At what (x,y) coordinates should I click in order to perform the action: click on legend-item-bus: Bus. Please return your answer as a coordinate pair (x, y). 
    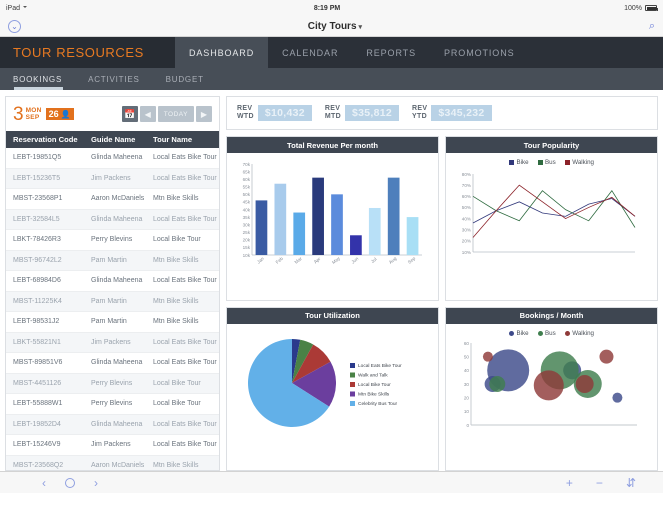
    Looking at the image, I should click on (546, 333).